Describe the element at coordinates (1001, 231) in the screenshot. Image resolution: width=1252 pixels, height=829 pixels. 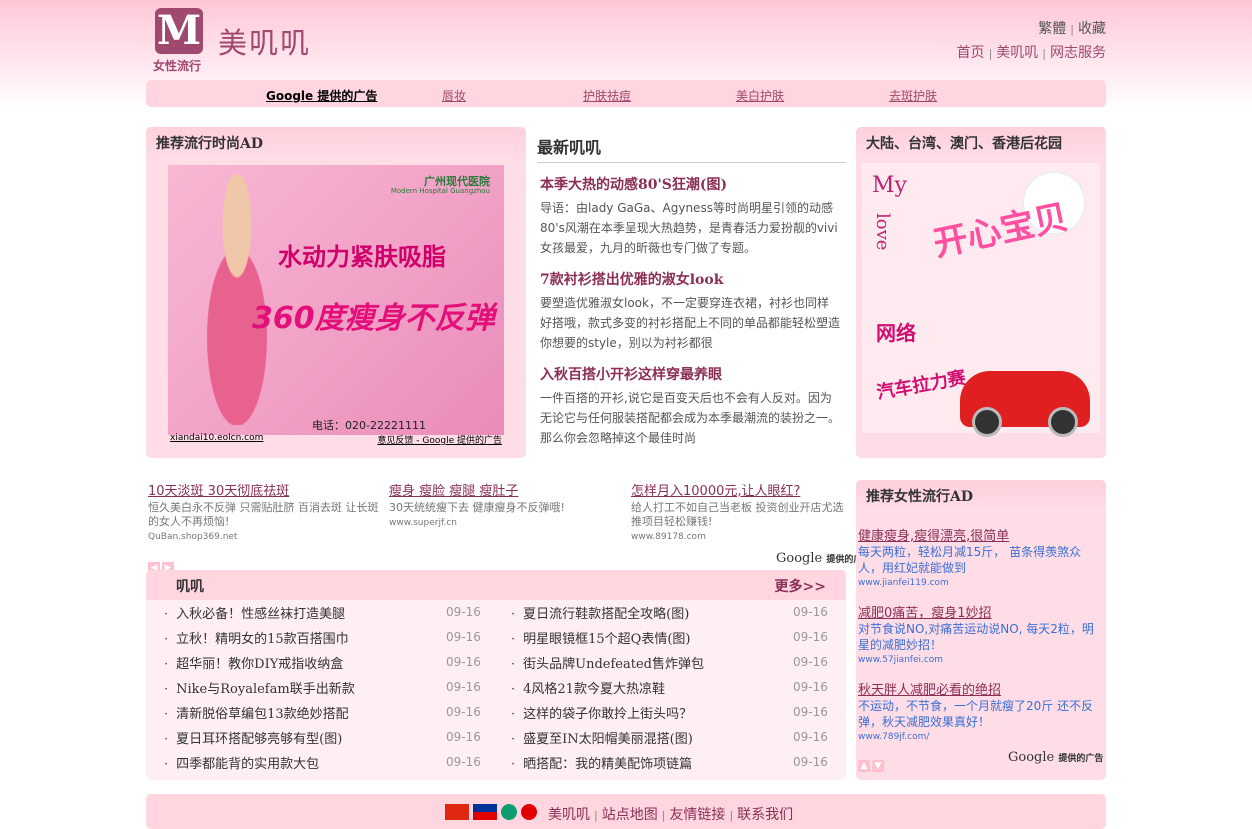
I see `banner-happy-baby: 开心宝贝` at that location.